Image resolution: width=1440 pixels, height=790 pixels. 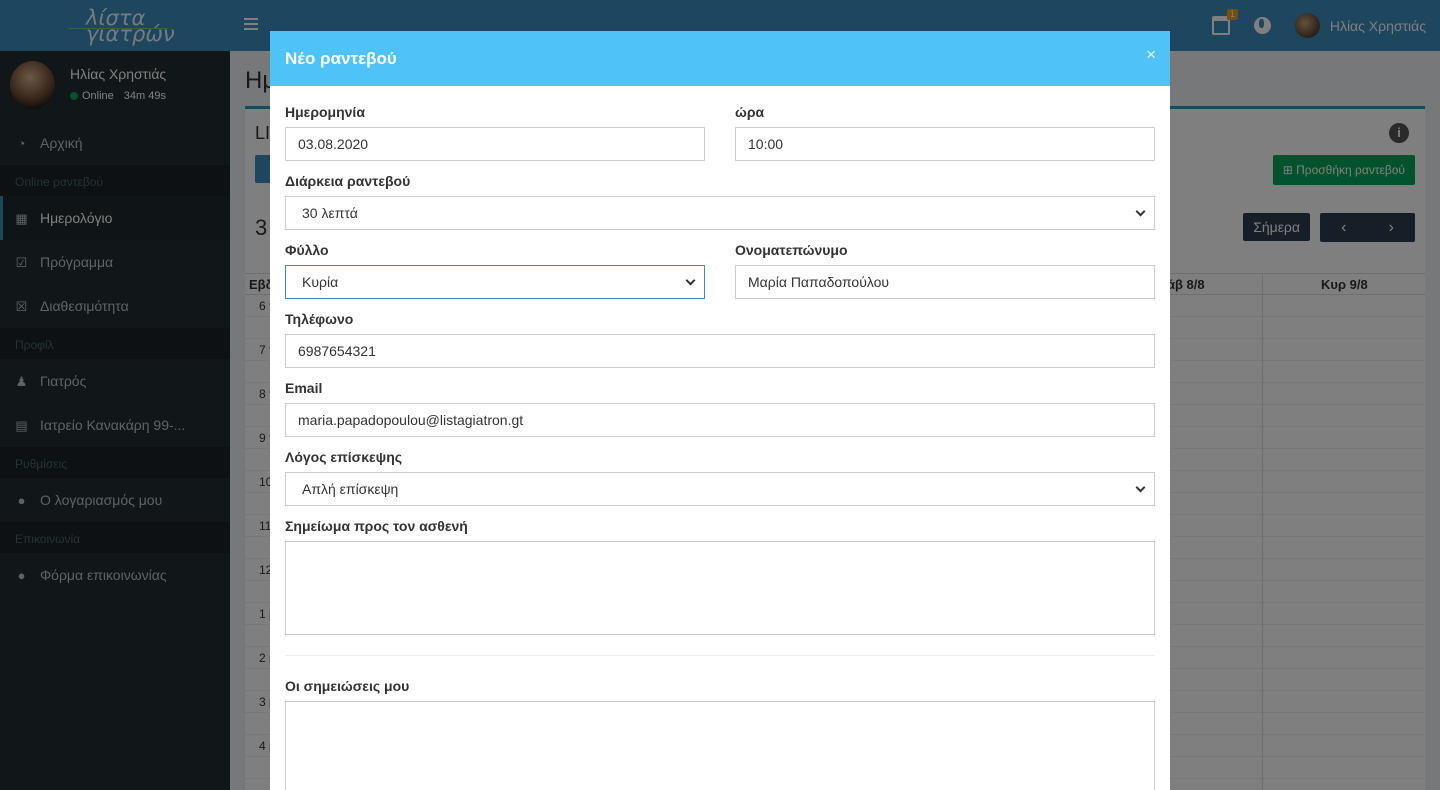 I want to click on fullname-label: Ονοματεπώνυμο, so click(x=791, y=250).